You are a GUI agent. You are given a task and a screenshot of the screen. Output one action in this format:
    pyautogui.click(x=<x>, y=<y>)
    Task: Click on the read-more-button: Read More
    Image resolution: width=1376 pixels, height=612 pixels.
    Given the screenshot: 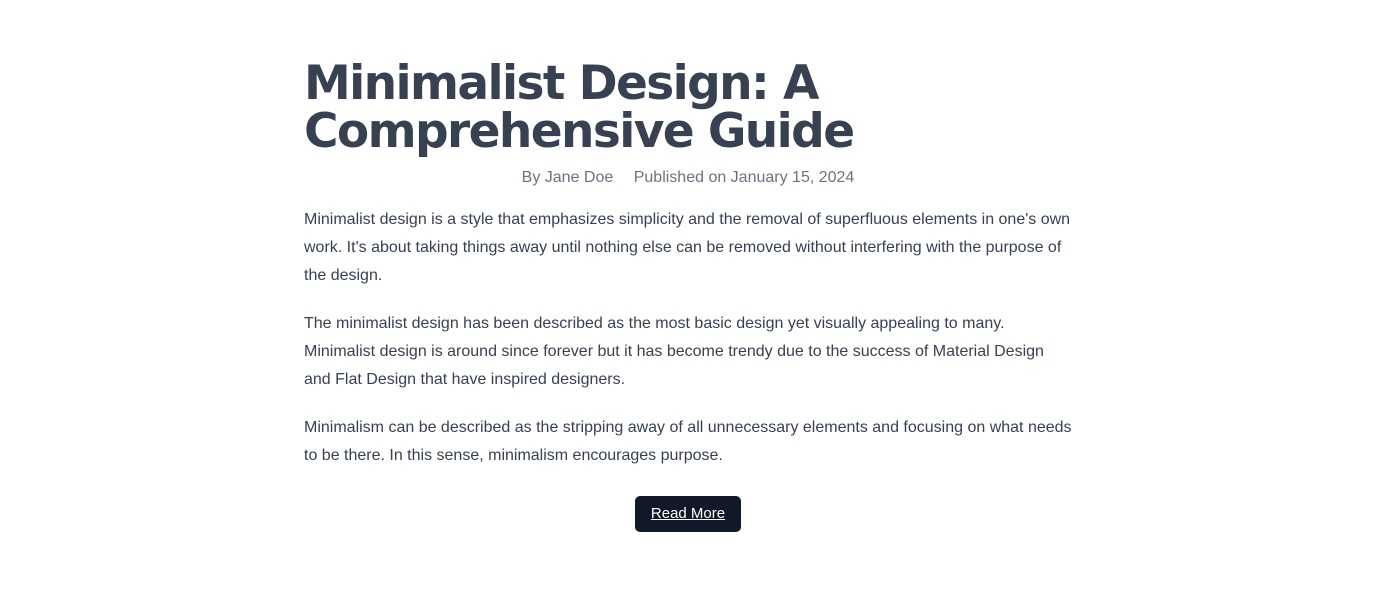 What is the action you would take?
    pyautogui.click(x=688, y=514)
    